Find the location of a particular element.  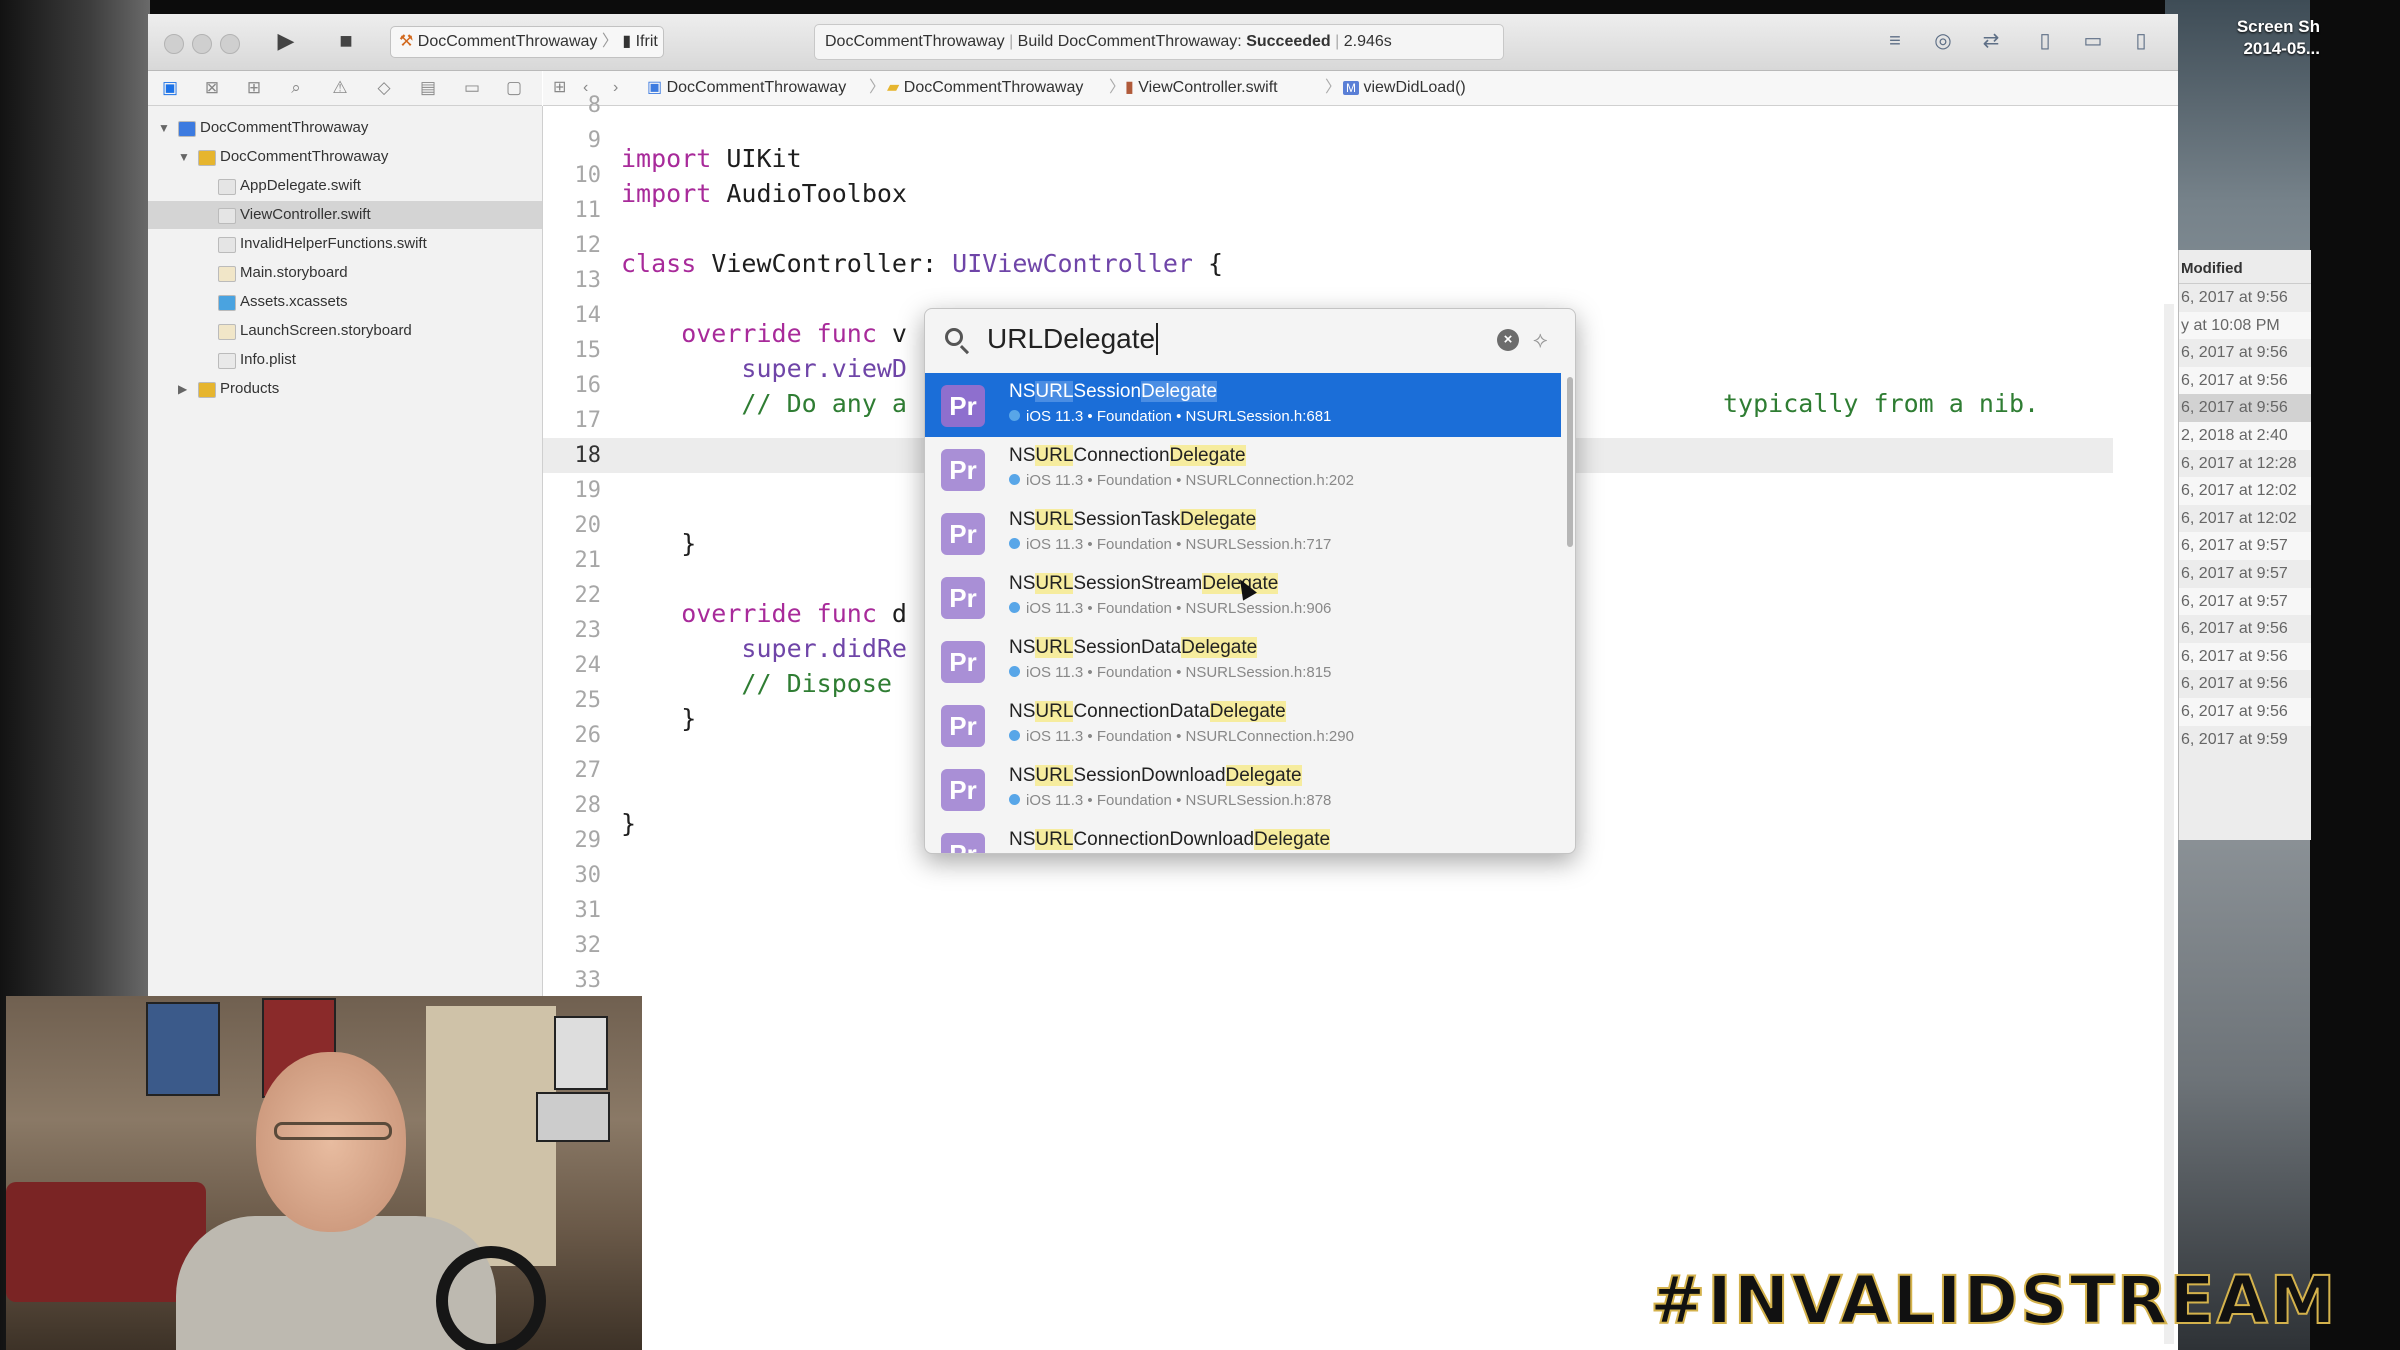

editor-scrollbar is located at coordinates (2169, 824).